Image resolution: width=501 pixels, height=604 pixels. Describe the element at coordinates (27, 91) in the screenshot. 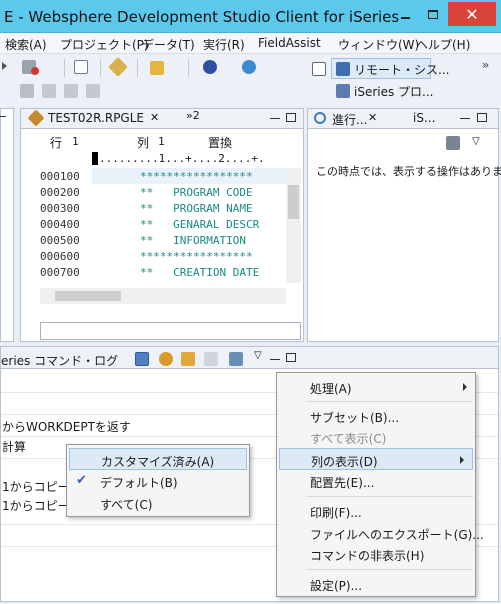

I see `nav-icon` at that location.